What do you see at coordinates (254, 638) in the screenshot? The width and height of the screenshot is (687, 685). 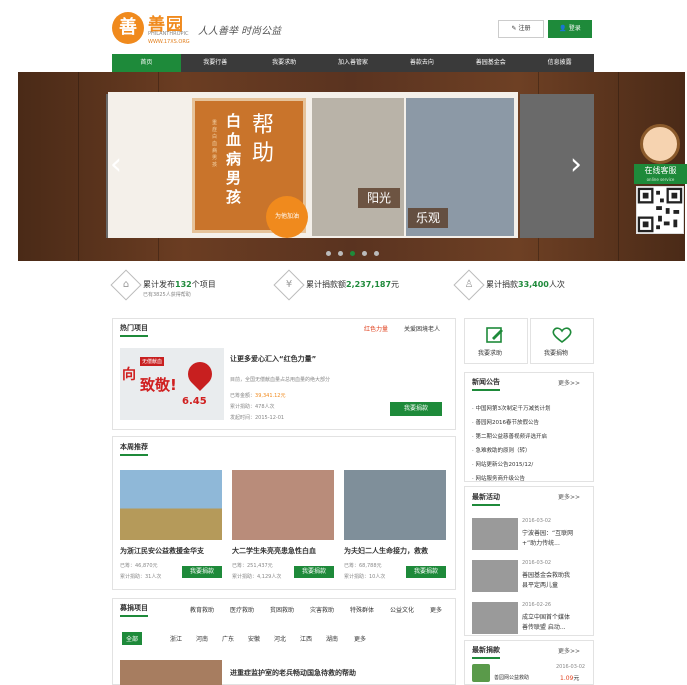 I see `region-anhui: 安徽` at bounding box center [254, 638].